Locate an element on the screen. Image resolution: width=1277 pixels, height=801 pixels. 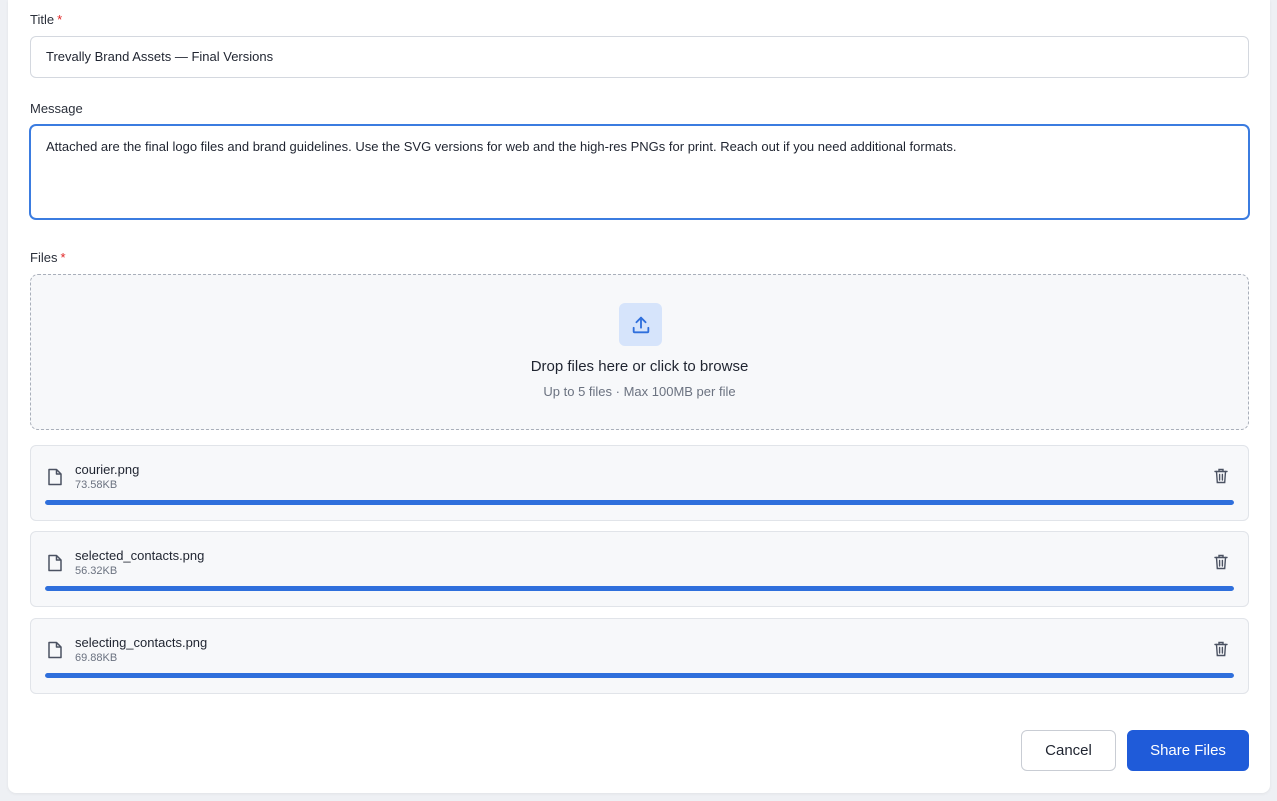
file-item: selected_contacts.png 56.32KB is located at coordinates (639, 569).